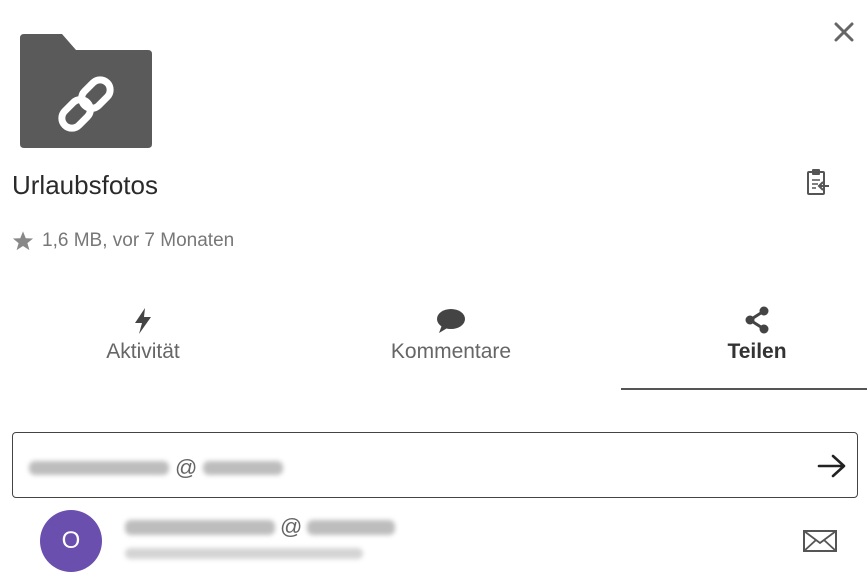  I want to click on suggestion-email-redacted, so click(244, 555).